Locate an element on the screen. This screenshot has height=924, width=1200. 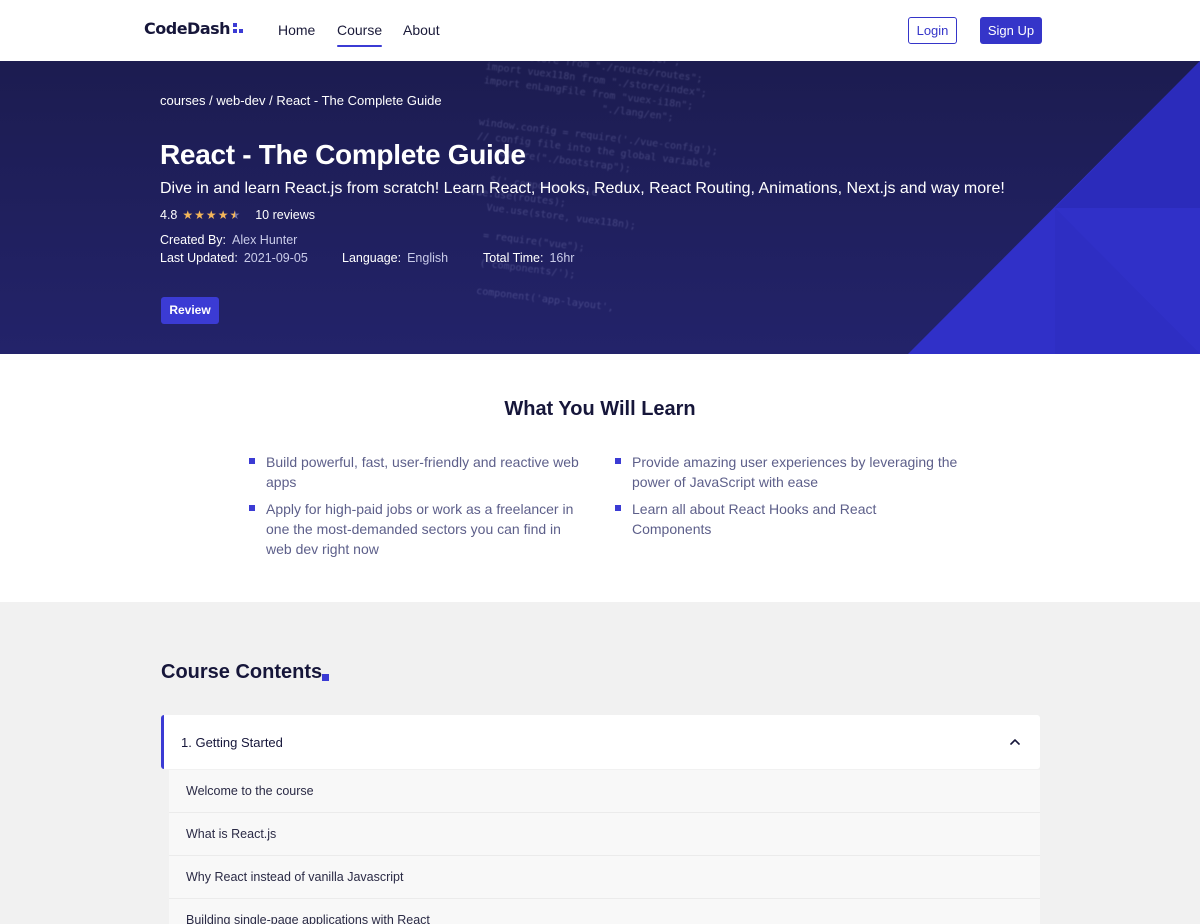
nav-link-home: Home is located at coordinates (296, 30).